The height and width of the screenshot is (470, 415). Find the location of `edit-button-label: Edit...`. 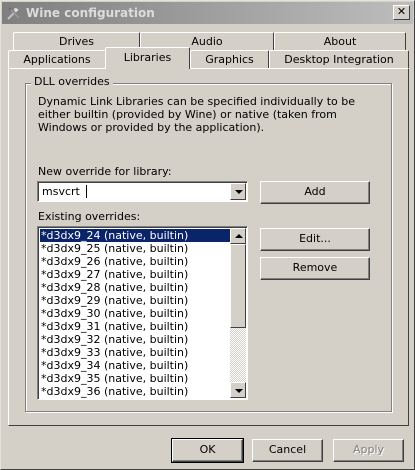

edit-button-label: Edit... is located at coordinates (315, 238).